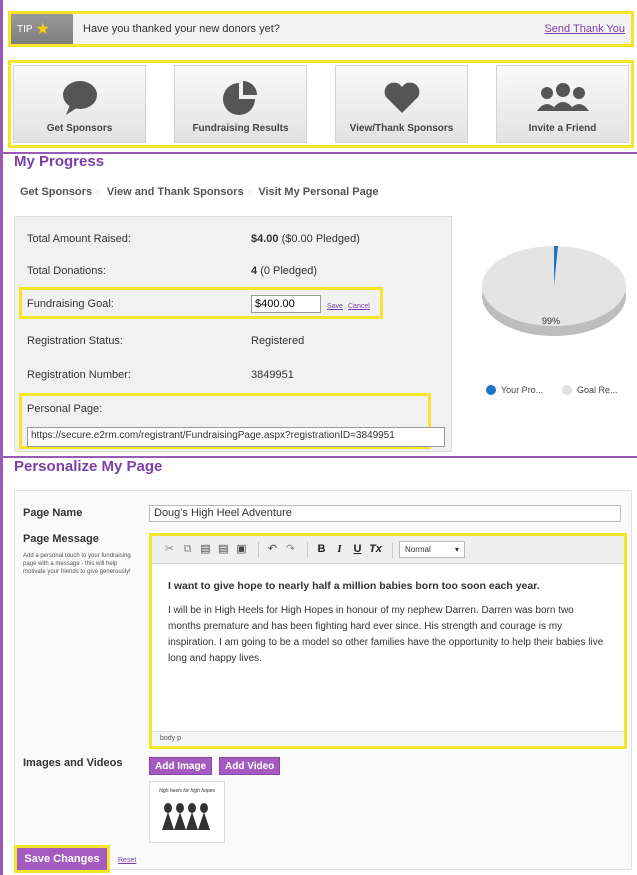 This screenshot has width=637, height=875. Describe the element at coordinates (79, 239) in the screenshot. I see `raised-label: Total Amount Raised:` at that location.